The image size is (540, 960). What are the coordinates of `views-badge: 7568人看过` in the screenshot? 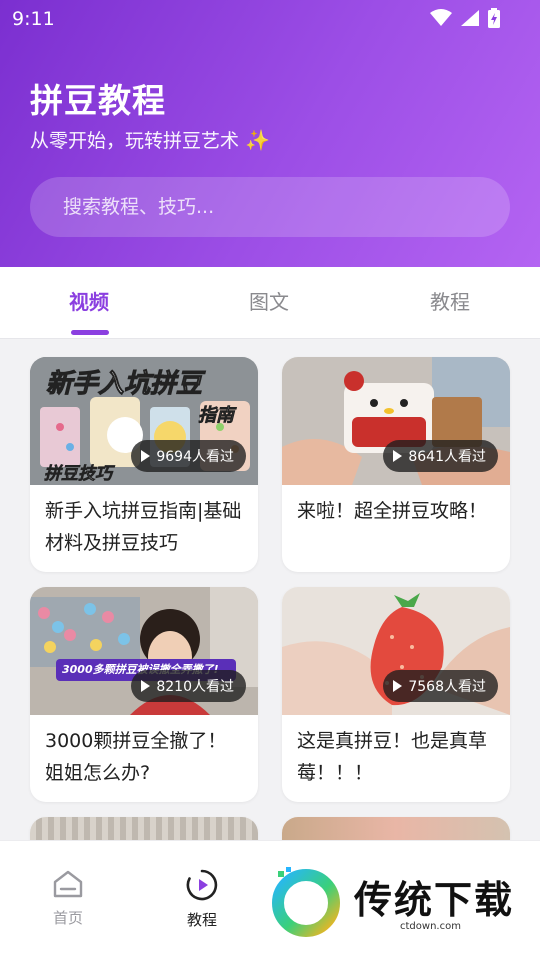 It's located at (440, 686).